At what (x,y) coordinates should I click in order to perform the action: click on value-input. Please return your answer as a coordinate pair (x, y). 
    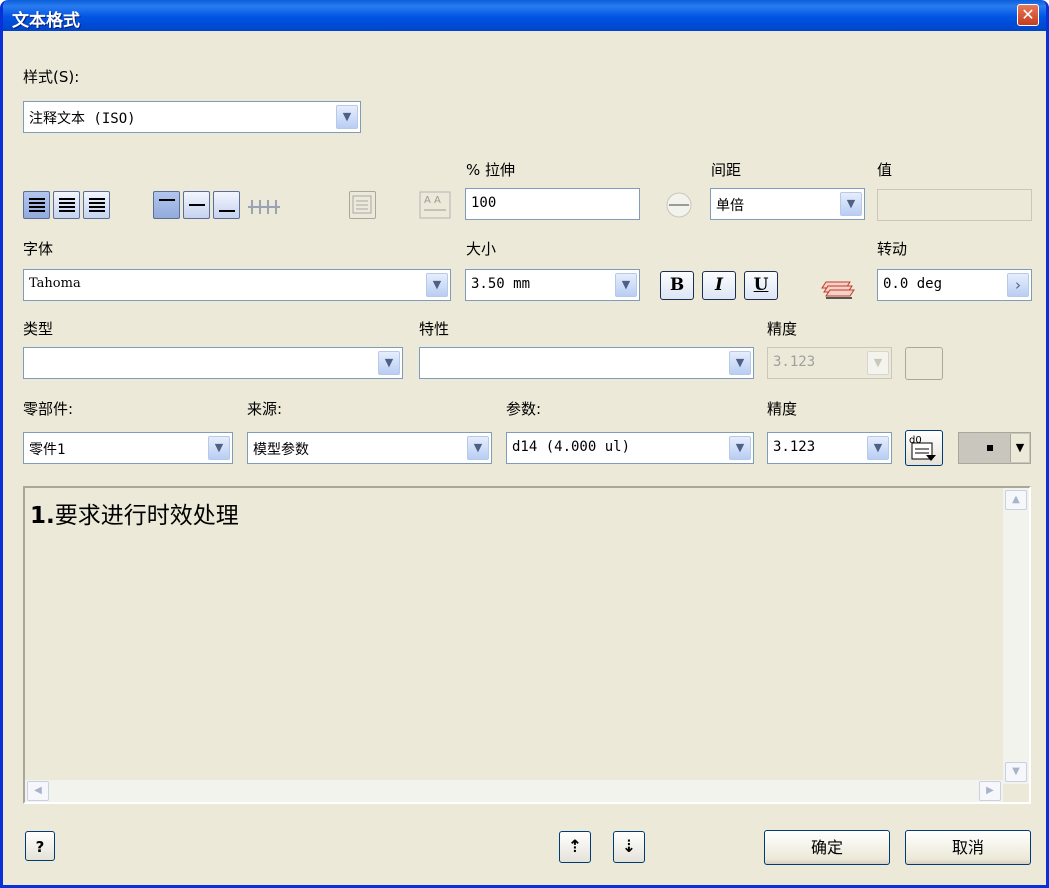
    Looking at the image, I should click on (954, 205).